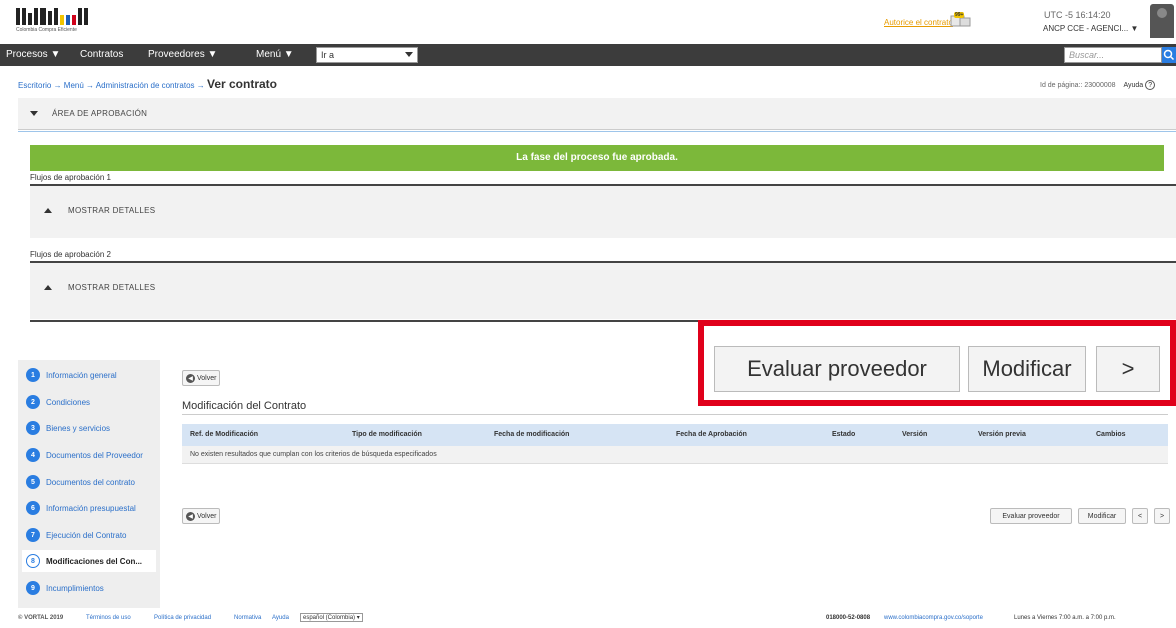  I want to click on modify-button-large: Modificar, so click(1027, 369).